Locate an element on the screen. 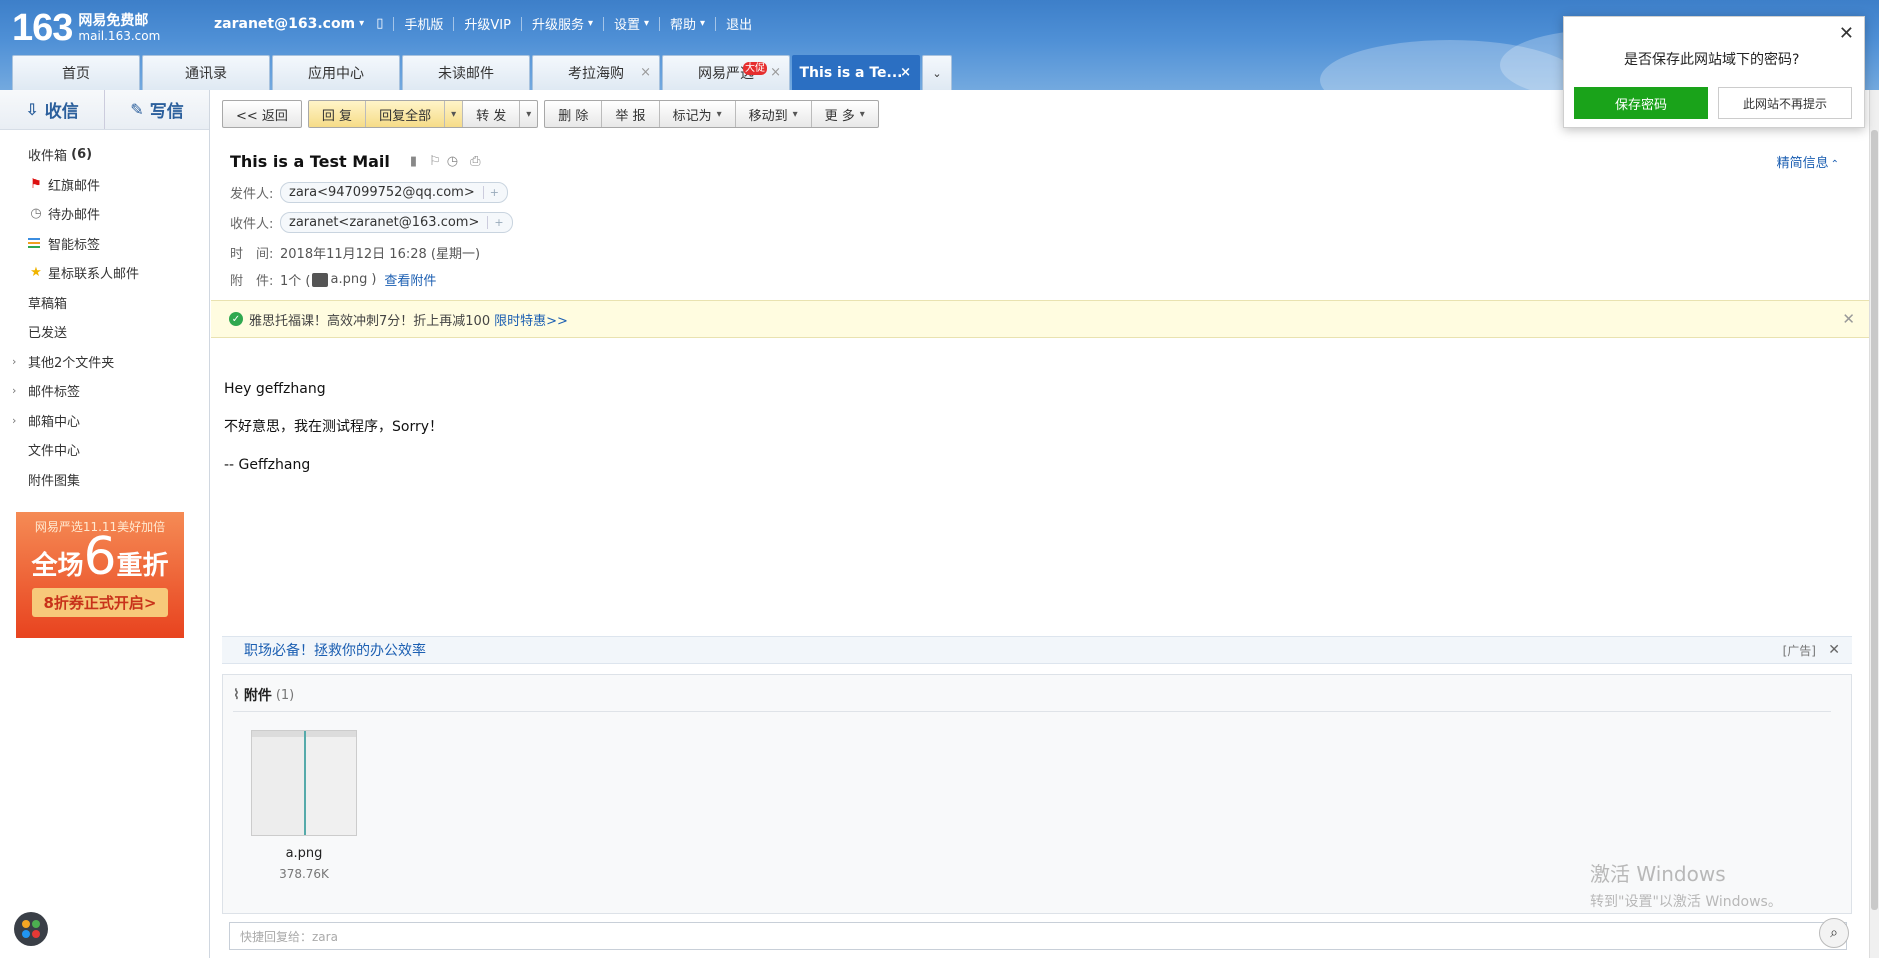  ad-tag: [广告] is located at coordinates (1799, 650).